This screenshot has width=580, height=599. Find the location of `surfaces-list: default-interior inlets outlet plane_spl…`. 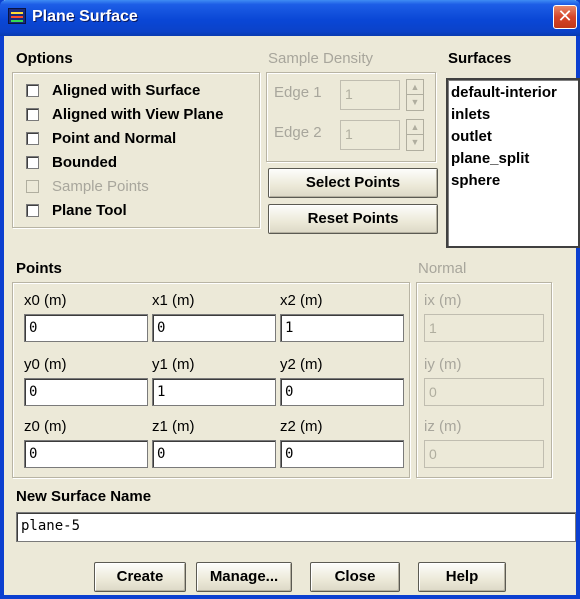

surfaces-list: default-interior inlets outlet plane_spl… is located at coordinates (513, 163).